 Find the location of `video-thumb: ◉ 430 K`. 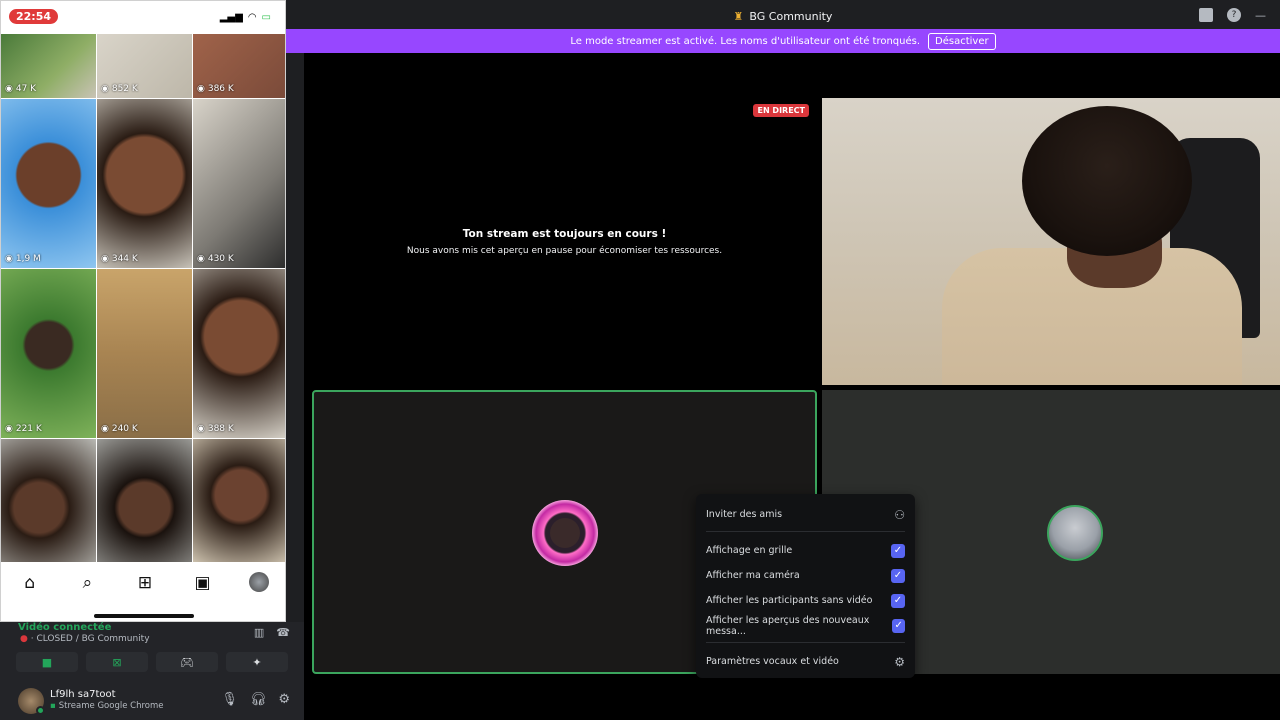

video-thumb: ◉ 430 K is located at coordinates (239, 183).